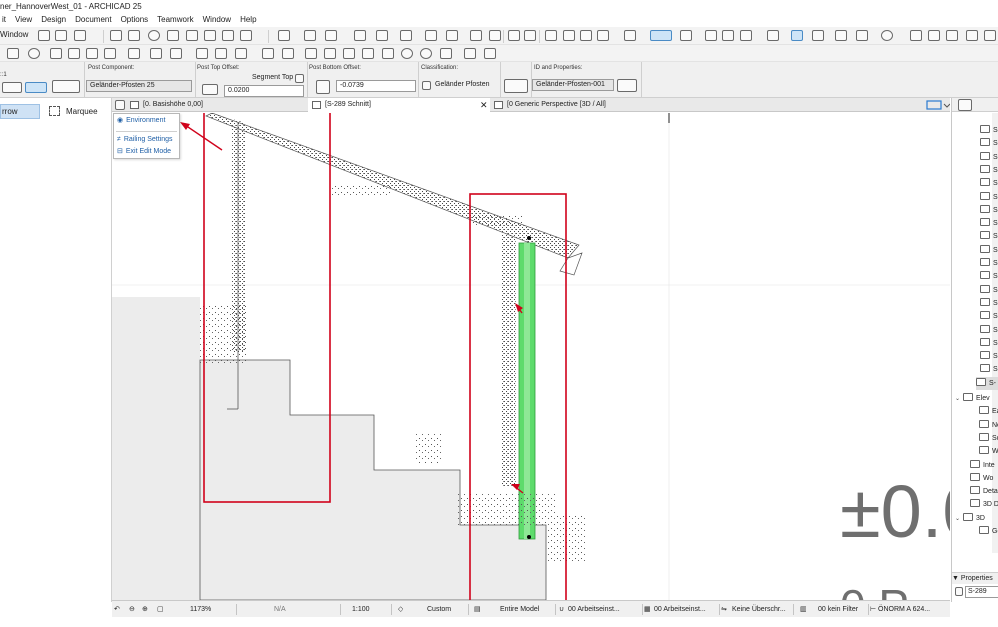 This screenshot has width=998, height=627. I want to click on geometry-method-icon, so click(12, 87).